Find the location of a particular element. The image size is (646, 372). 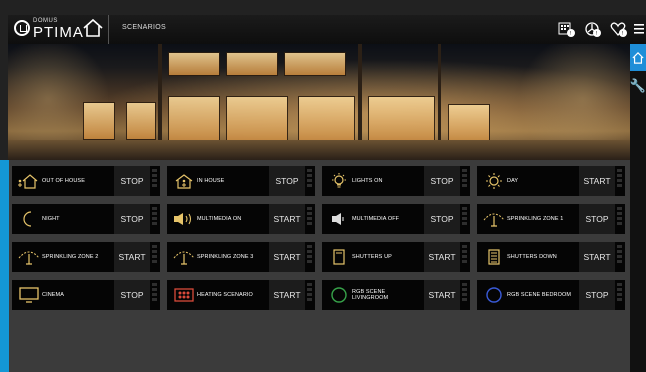

favorites-button: ! is located at coordinates (619, 29).